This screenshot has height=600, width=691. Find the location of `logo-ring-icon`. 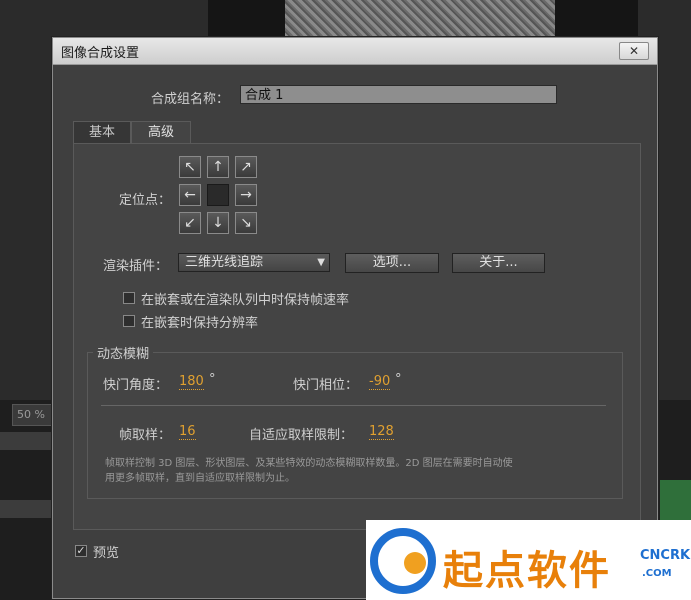

logo-ring-icon is located at coordinates (403, 561).